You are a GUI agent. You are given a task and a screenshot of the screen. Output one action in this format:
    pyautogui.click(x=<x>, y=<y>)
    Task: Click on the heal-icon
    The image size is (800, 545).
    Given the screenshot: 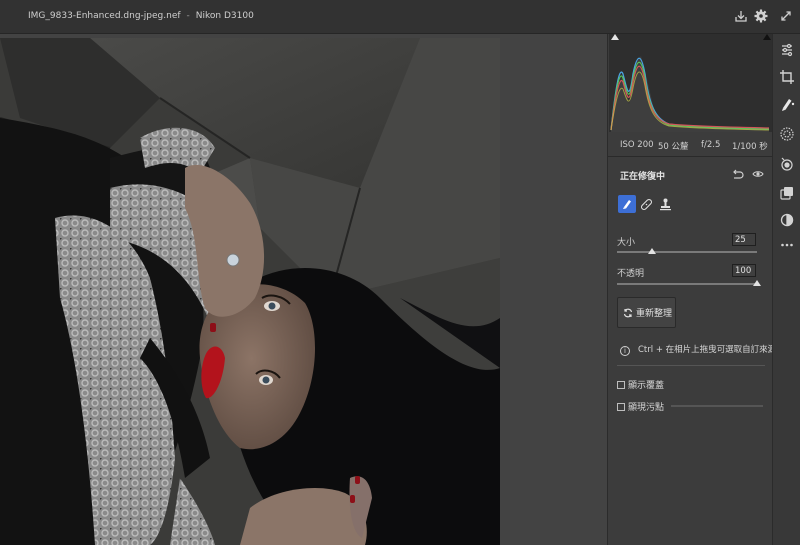 What is the action you would take?
    pyautogui.click(x=787, y=104)
    